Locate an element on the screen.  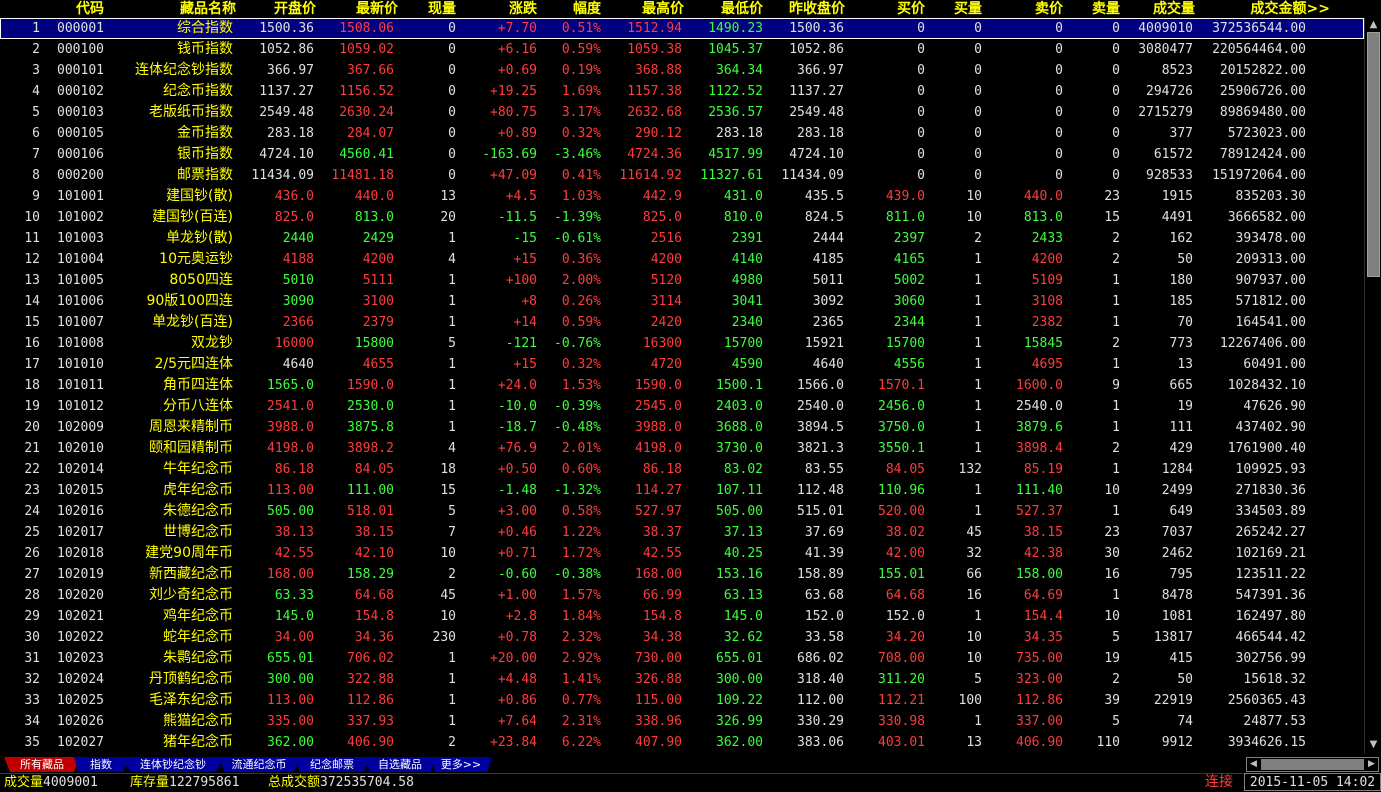
tab-circulation-coins: 流通纪念币 is located at coordinates (259, 764).